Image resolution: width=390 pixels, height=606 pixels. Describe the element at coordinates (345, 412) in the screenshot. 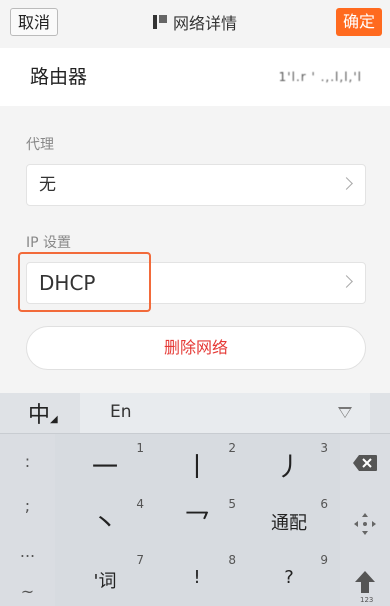

I see `collapse-keyboard-icon` at that location.